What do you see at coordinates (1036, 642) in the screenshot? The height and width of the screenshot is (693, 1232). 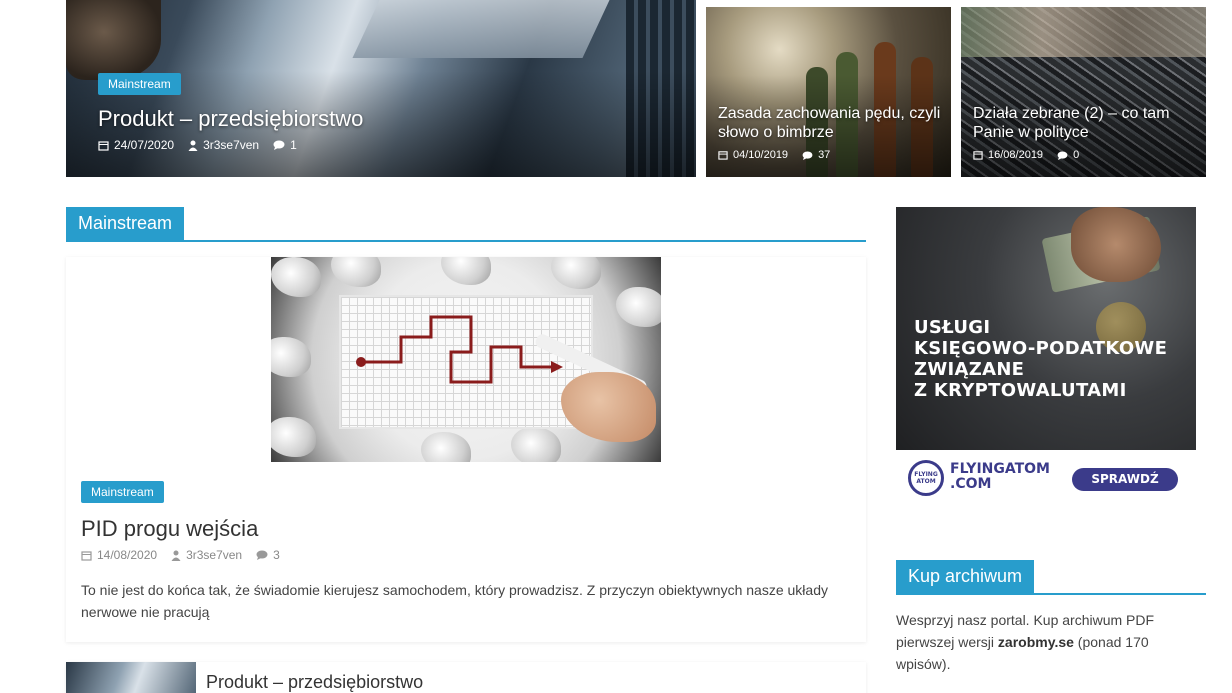 I see `widget-link: zarobmy.se` at bounding box center [1036, 642].